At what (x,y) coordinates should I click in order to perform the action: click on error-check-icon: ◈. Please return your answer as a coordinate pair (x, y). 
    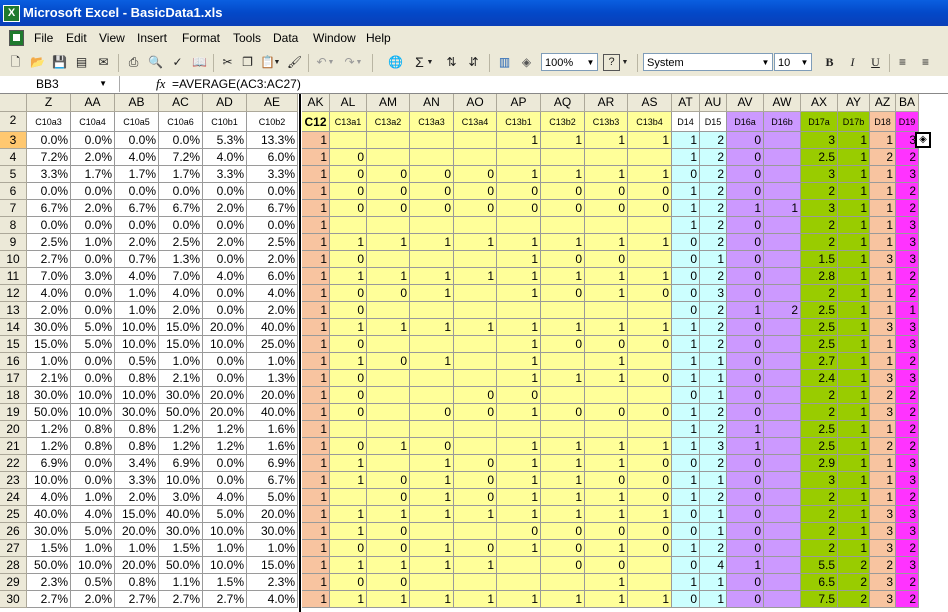
    Looking at the image, I should click on (923, 140).